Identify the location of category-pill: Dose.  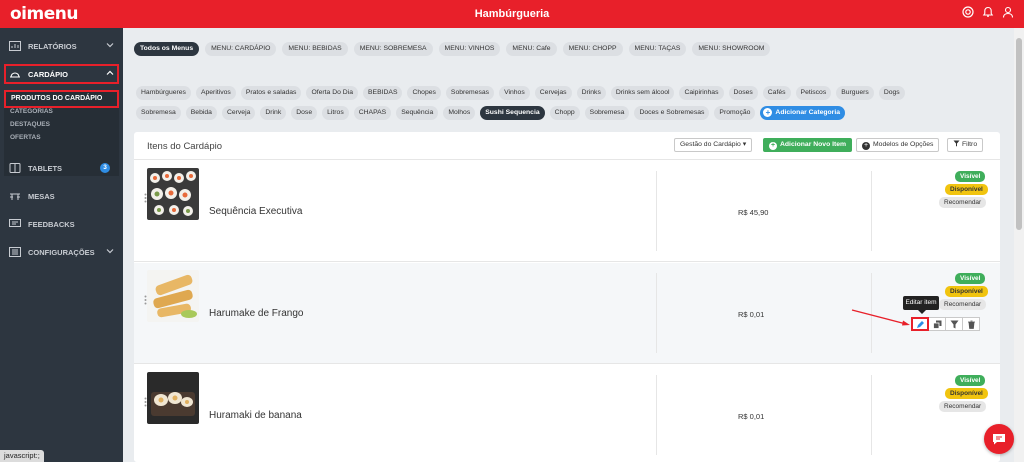
(304, 113).